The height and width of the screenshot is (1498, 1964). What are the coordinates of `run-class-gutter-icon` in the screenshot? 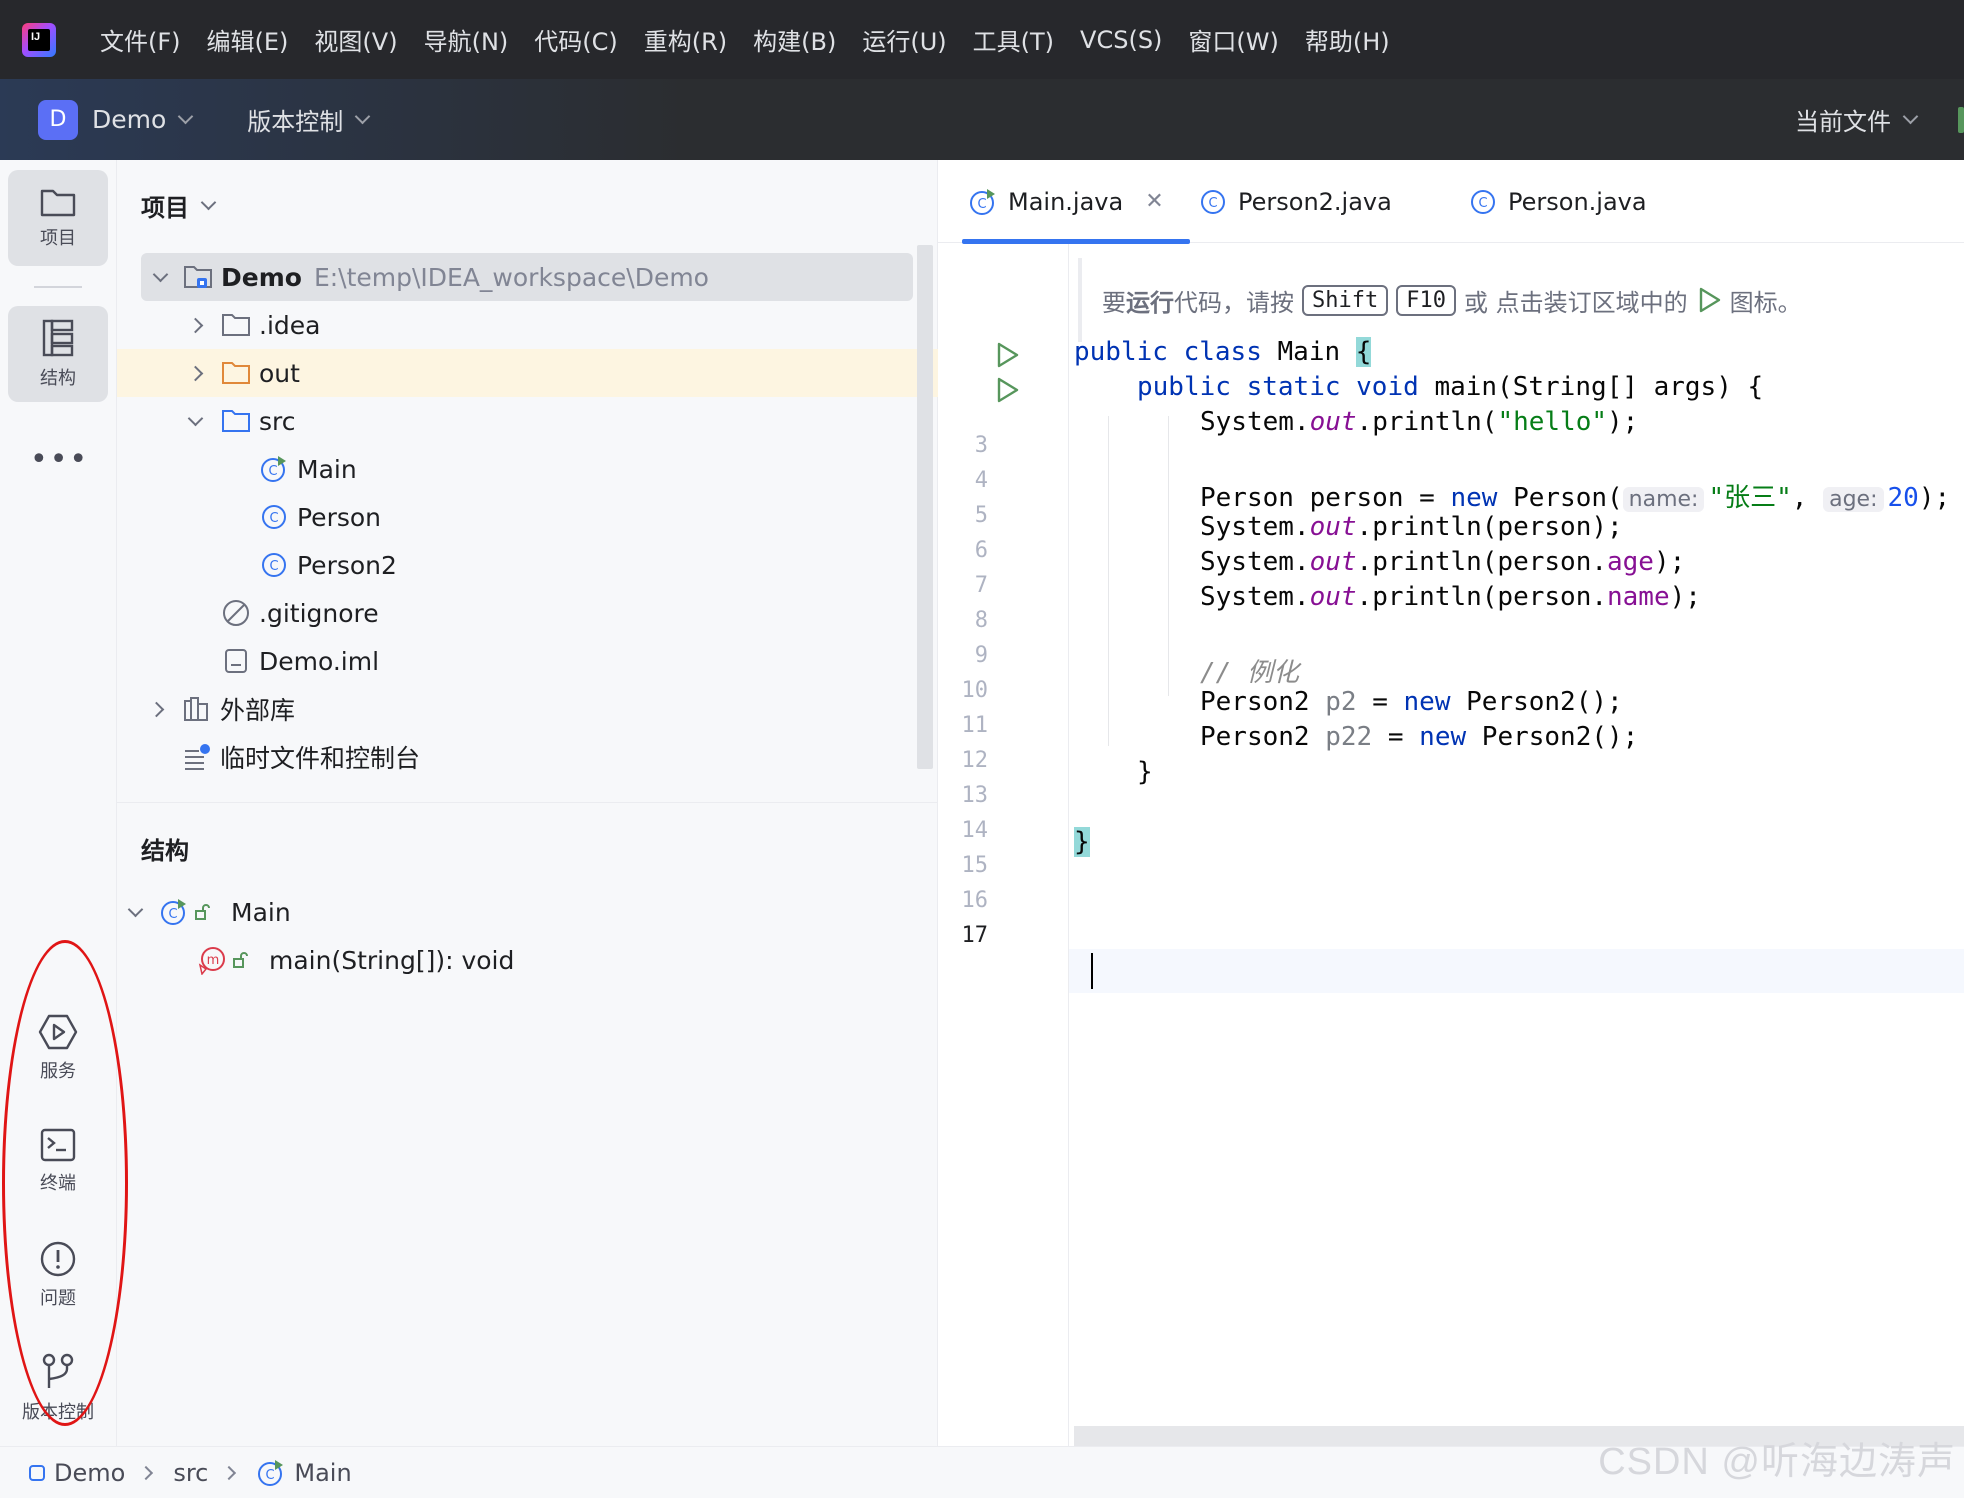 It's located at (1007, 355).